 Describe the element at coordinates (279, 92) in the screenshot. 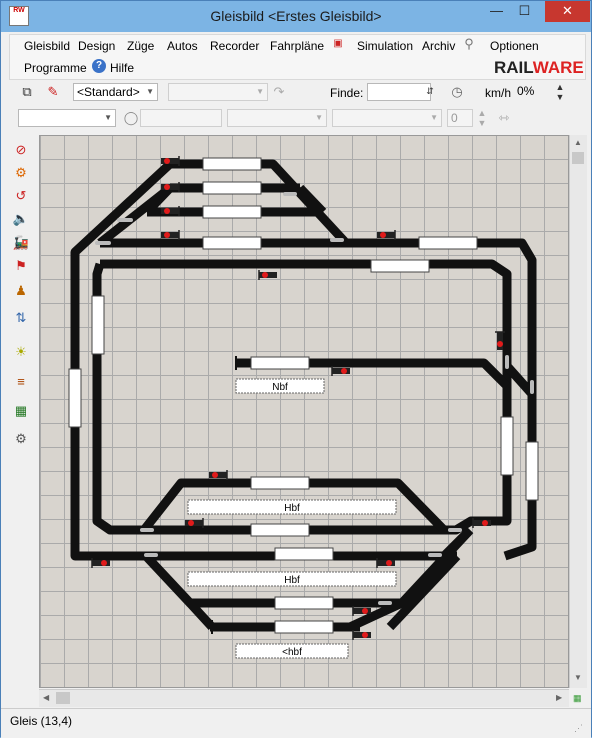

I see `redo-icon: ↷` at that location.